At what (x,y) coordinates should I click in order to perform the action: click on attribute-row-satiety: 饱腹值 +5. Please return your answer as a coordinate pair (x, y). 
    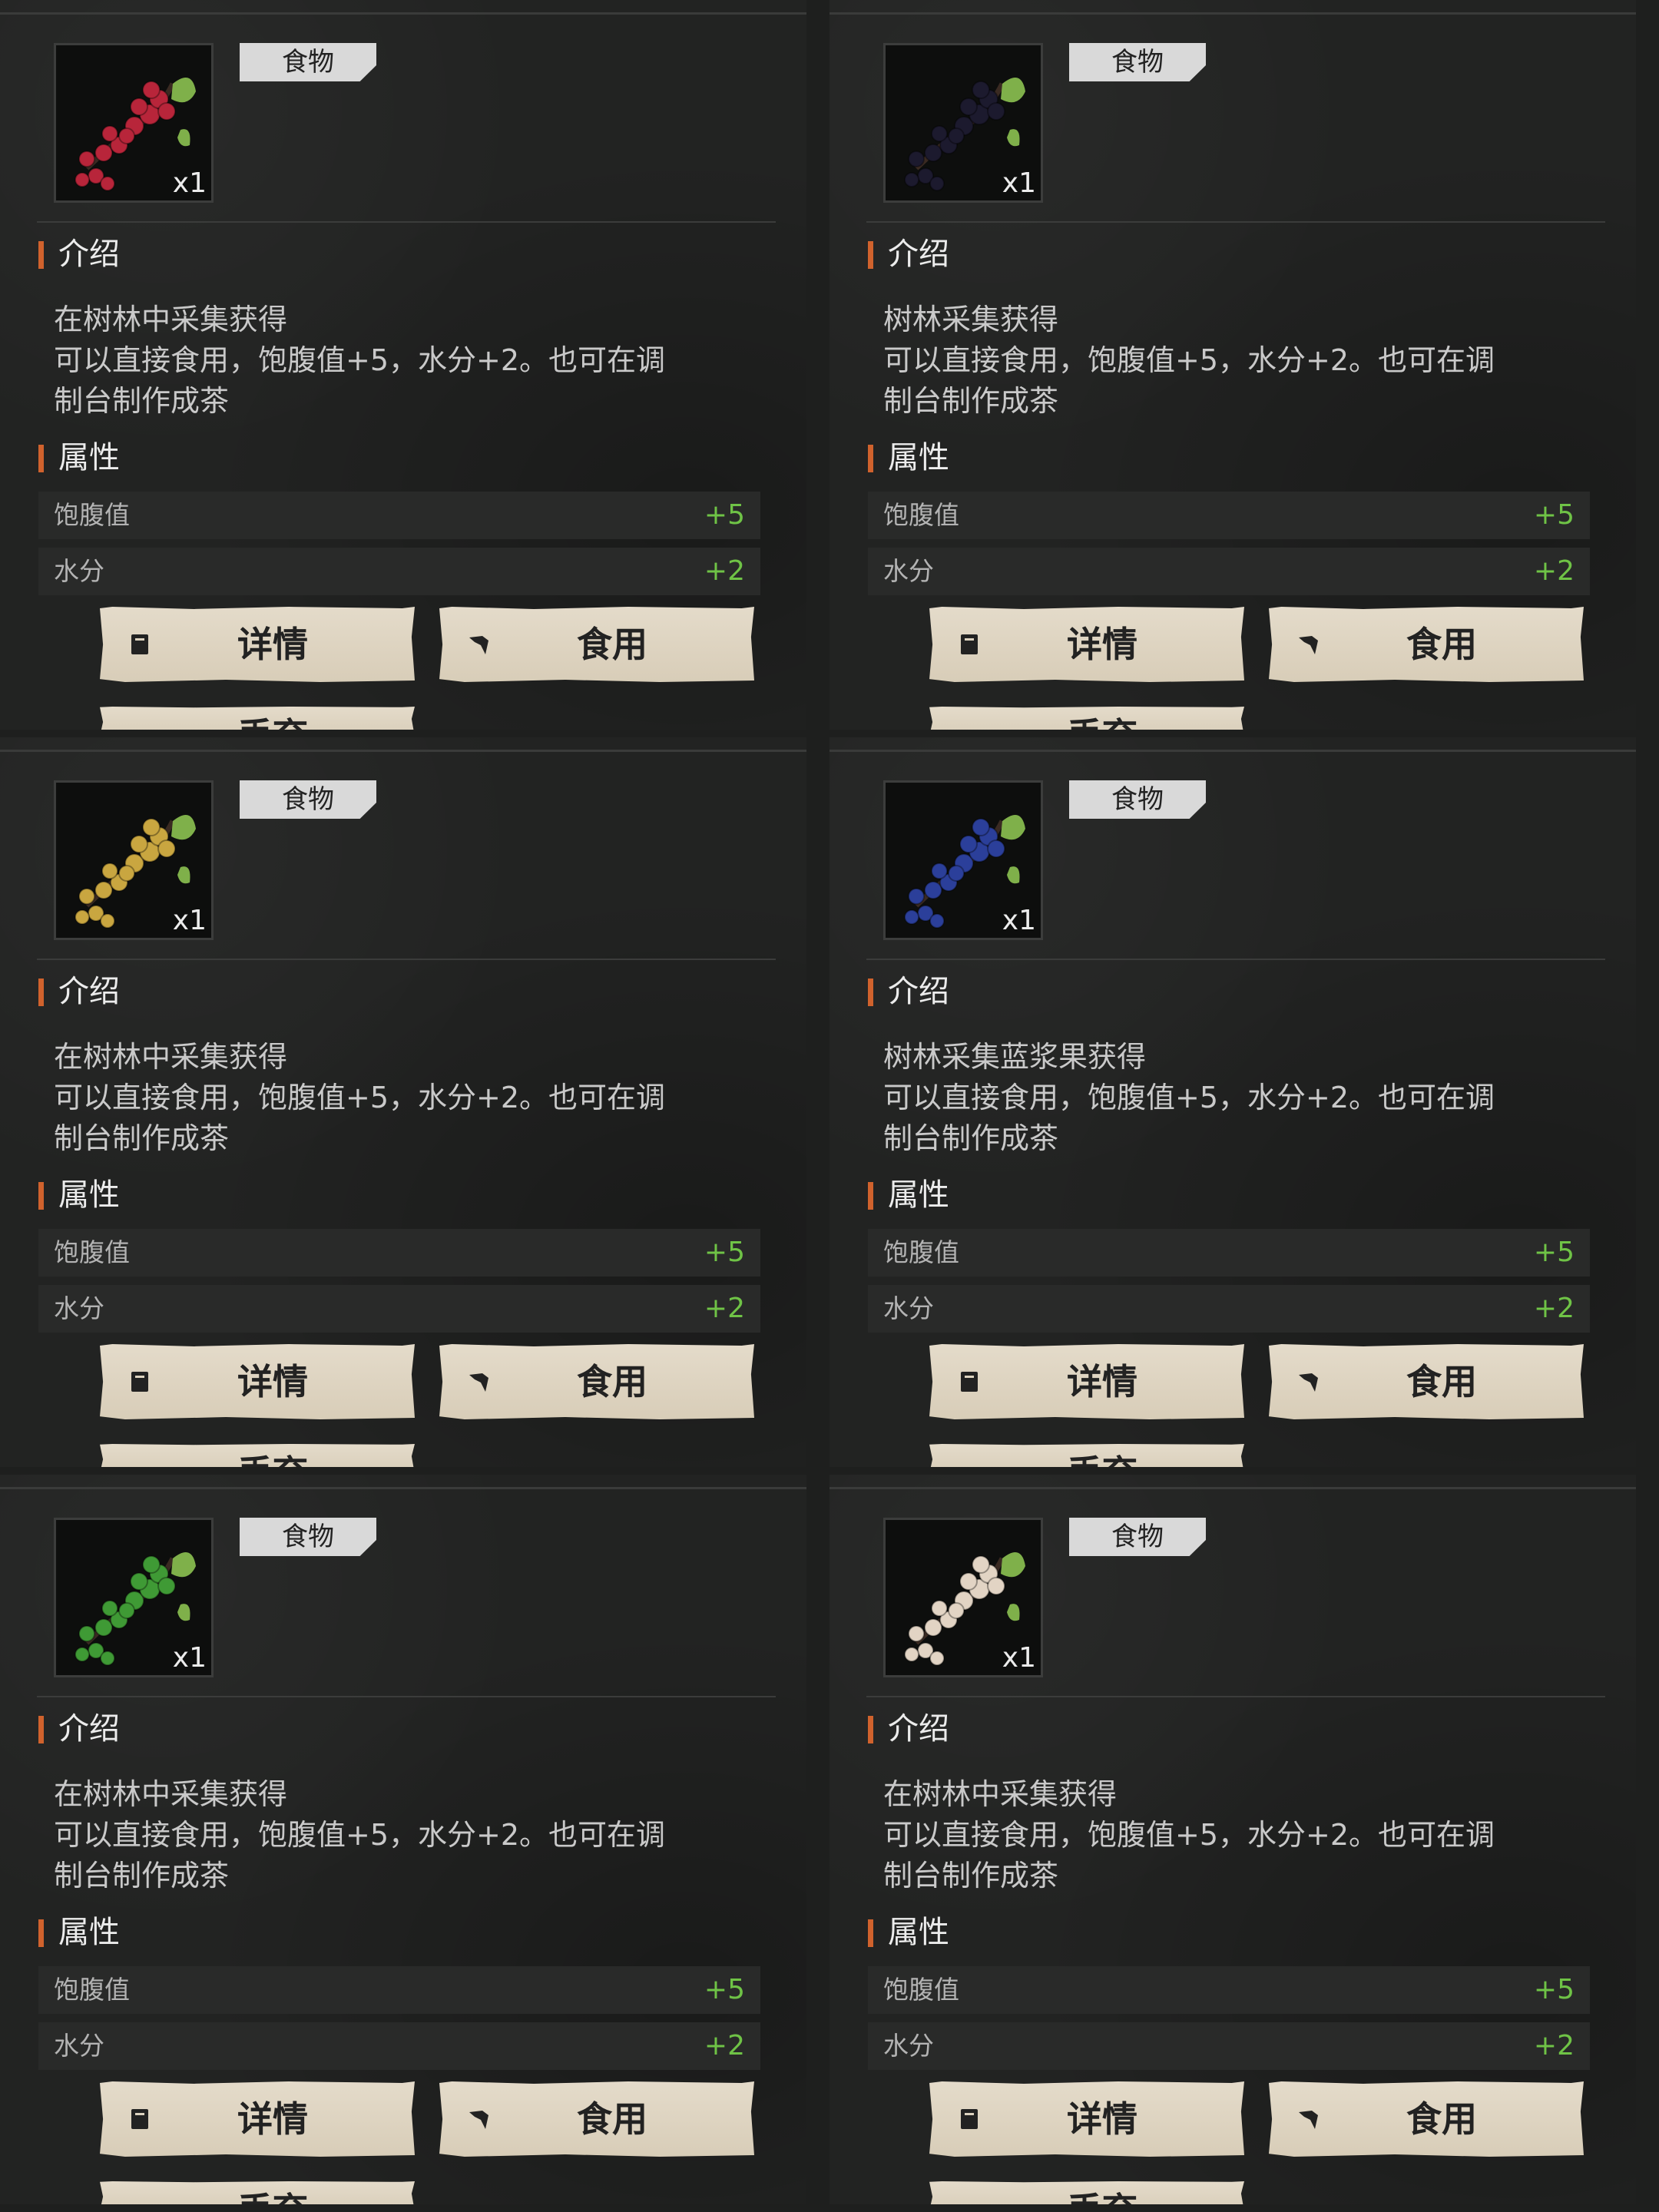
    Looking at the image, I should click on (1229, 1990).